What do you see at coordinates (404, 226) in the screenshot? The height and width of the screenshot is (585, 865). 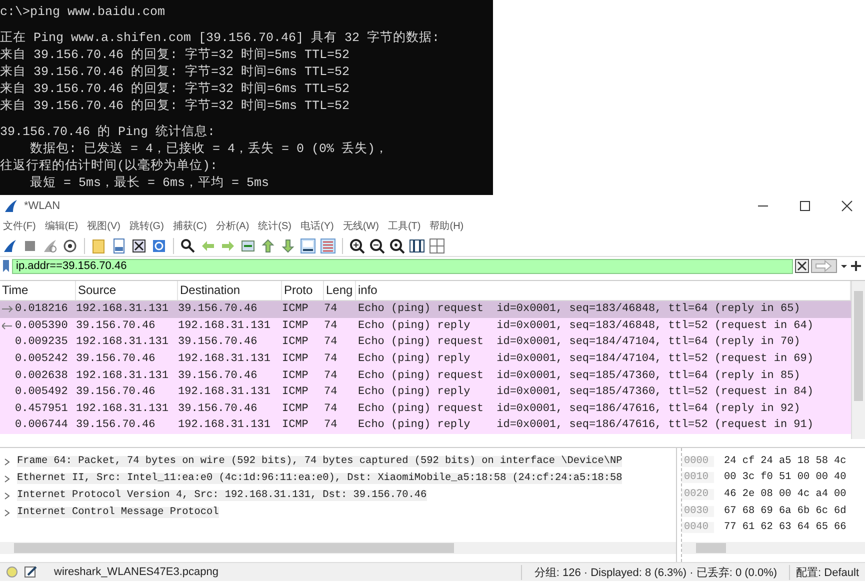 I see `menu-item: 工具(T)` at bounding box center [404, 226].